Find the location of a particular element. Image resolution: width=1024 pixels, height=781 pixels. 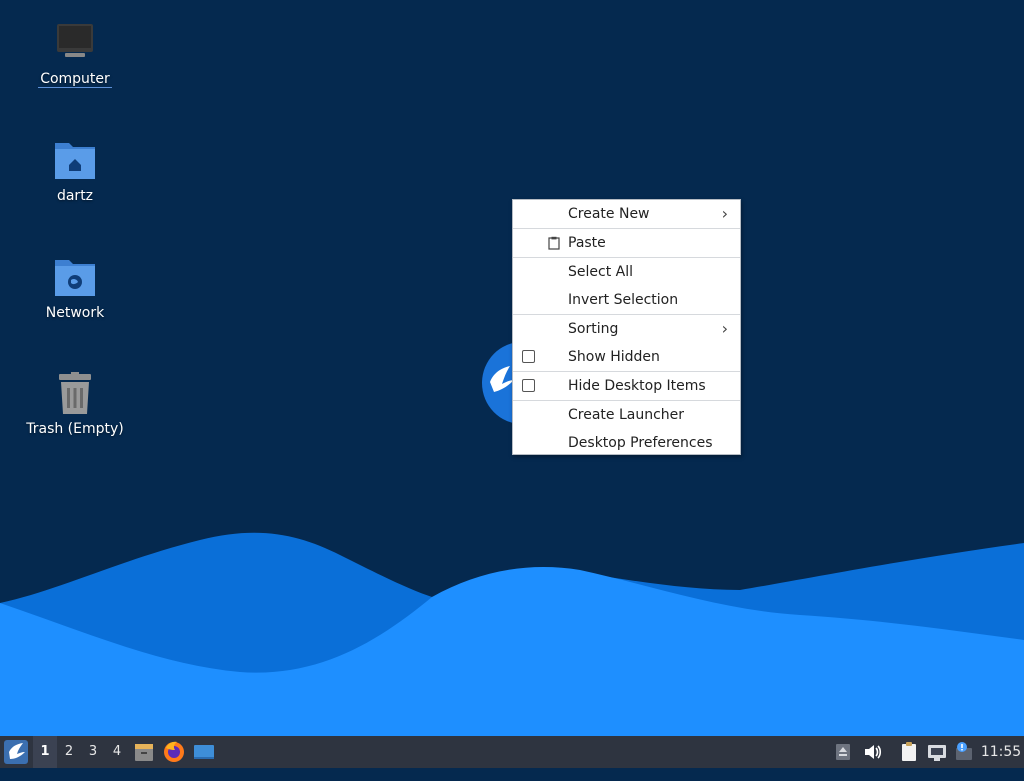

taskbar: 1 2 3 4 11:55 is located at coordinates (512, 752).